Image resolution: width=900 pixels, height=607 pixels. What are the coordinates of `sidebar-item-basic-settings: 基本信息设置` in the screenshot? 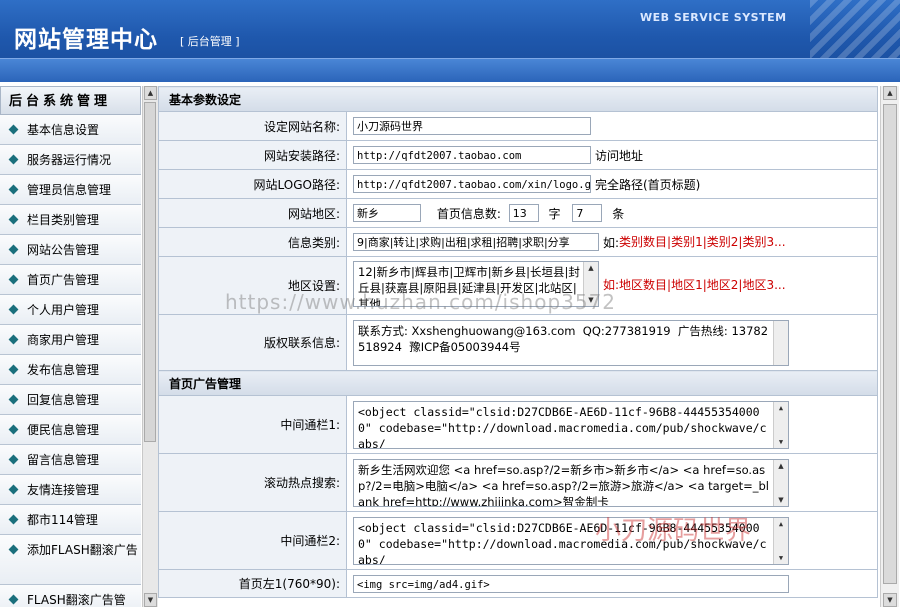 It's located at (70, 130).